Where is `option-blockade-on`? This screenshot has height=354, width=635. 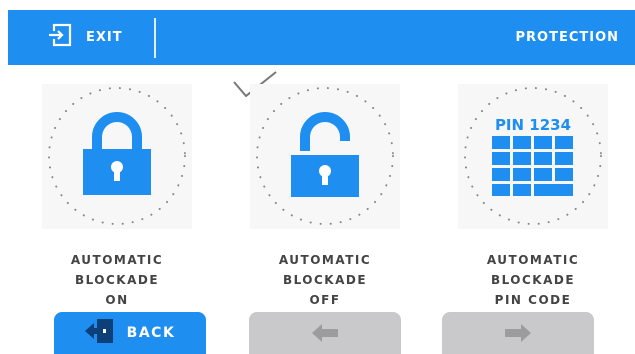
option-blockade-on is located at coordinates (117, 156).